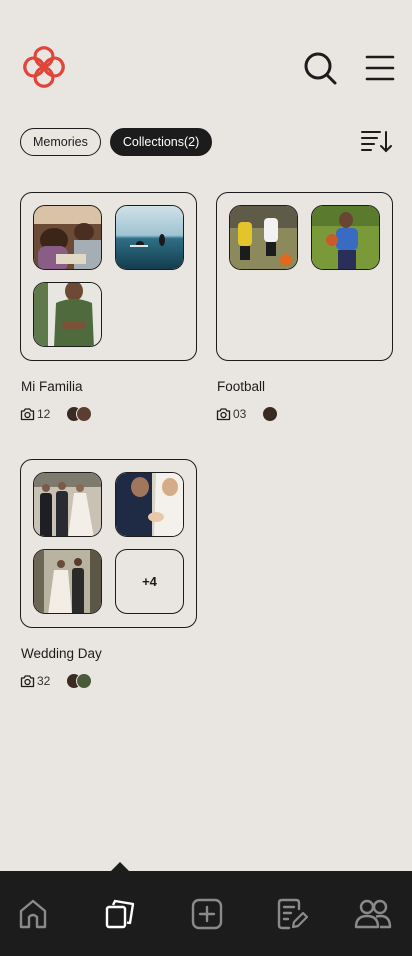 This screenshot has width=412, height=956. What do you see at coordinates (373, 914) in the screenshot?
I see `people-icon` at bounding box center [373, 914].